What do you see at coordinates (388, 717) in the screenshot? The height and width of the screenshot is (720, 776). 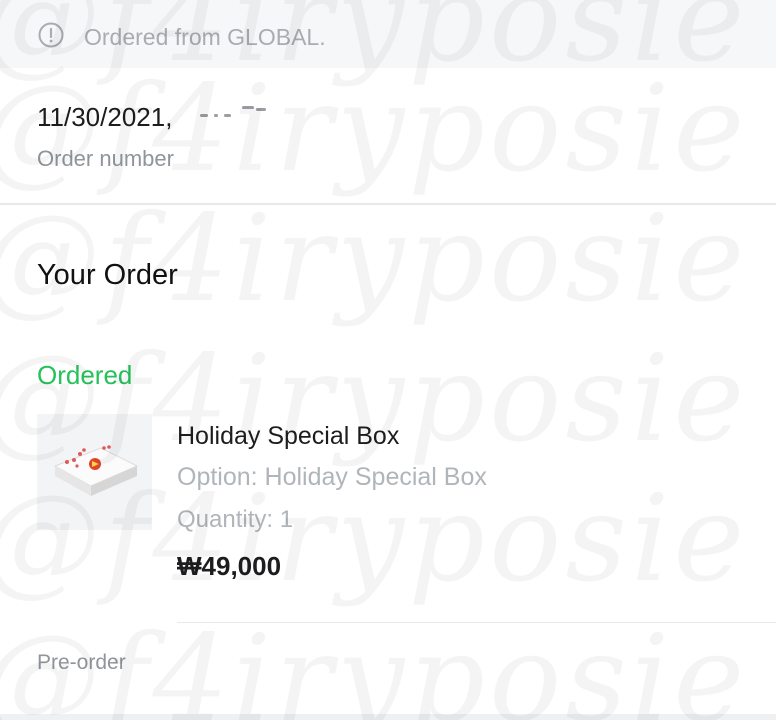 I see `section-divider-bottom` at bounding box center [388, 717].